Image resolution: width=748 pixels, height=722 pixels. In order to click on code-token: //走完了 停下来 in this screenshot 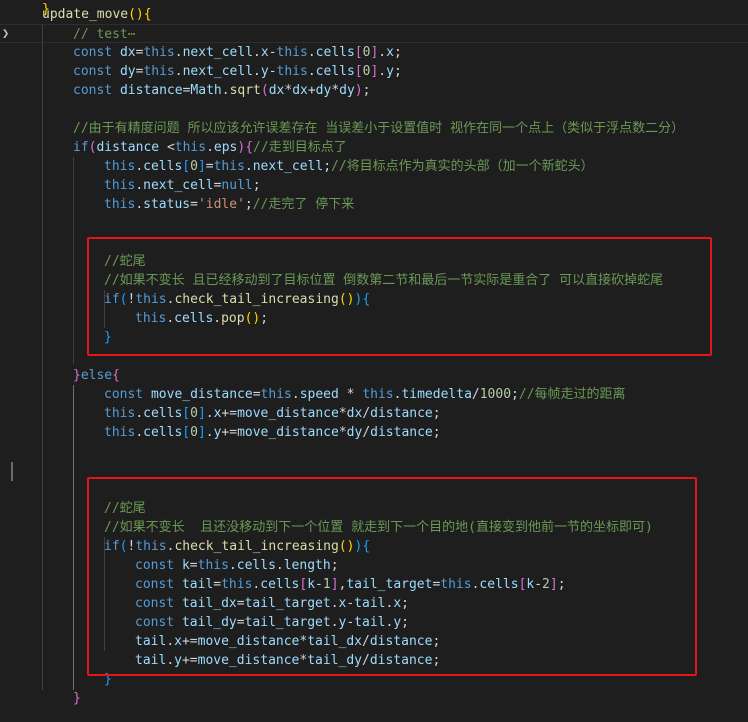, I will do `click(303, 204)`.